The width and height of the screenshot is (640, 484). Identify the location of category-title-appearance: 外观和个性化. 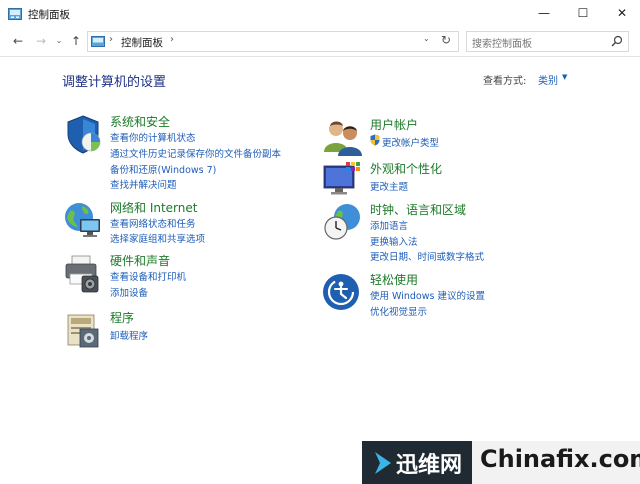
(406, 168).